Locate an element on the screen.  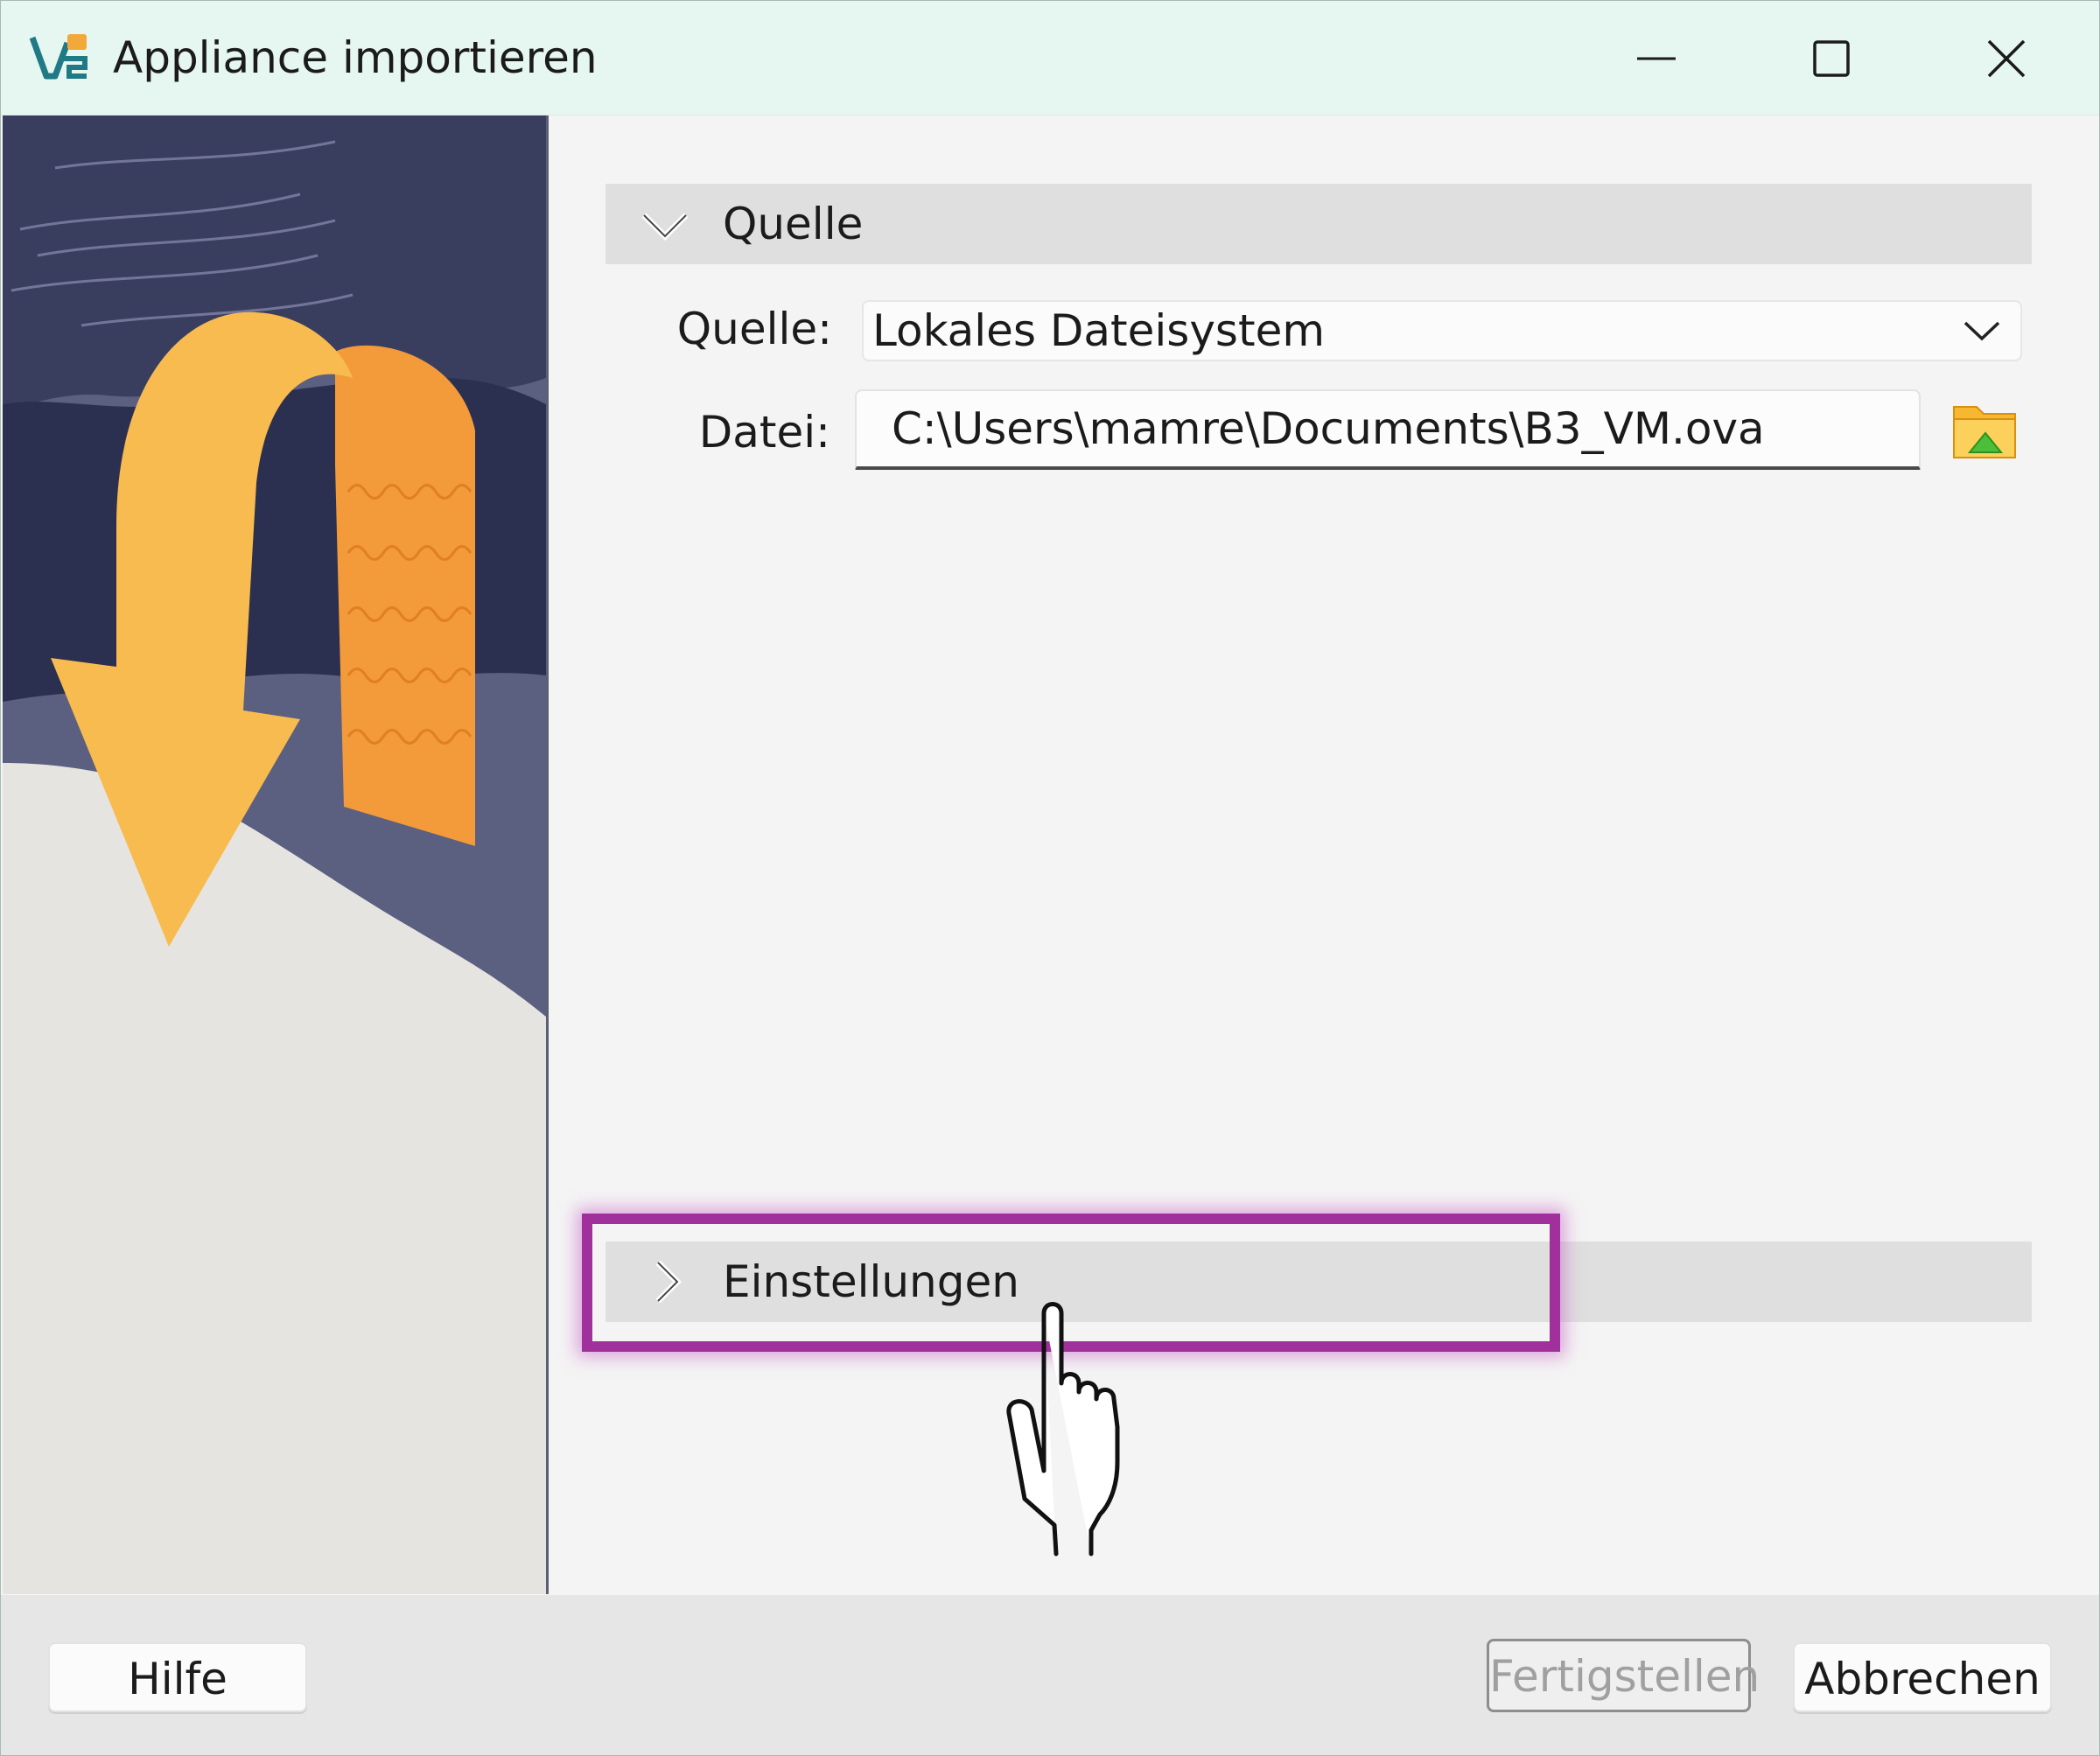
window-title: Appliance importieren is located at coordinates (355, 57).